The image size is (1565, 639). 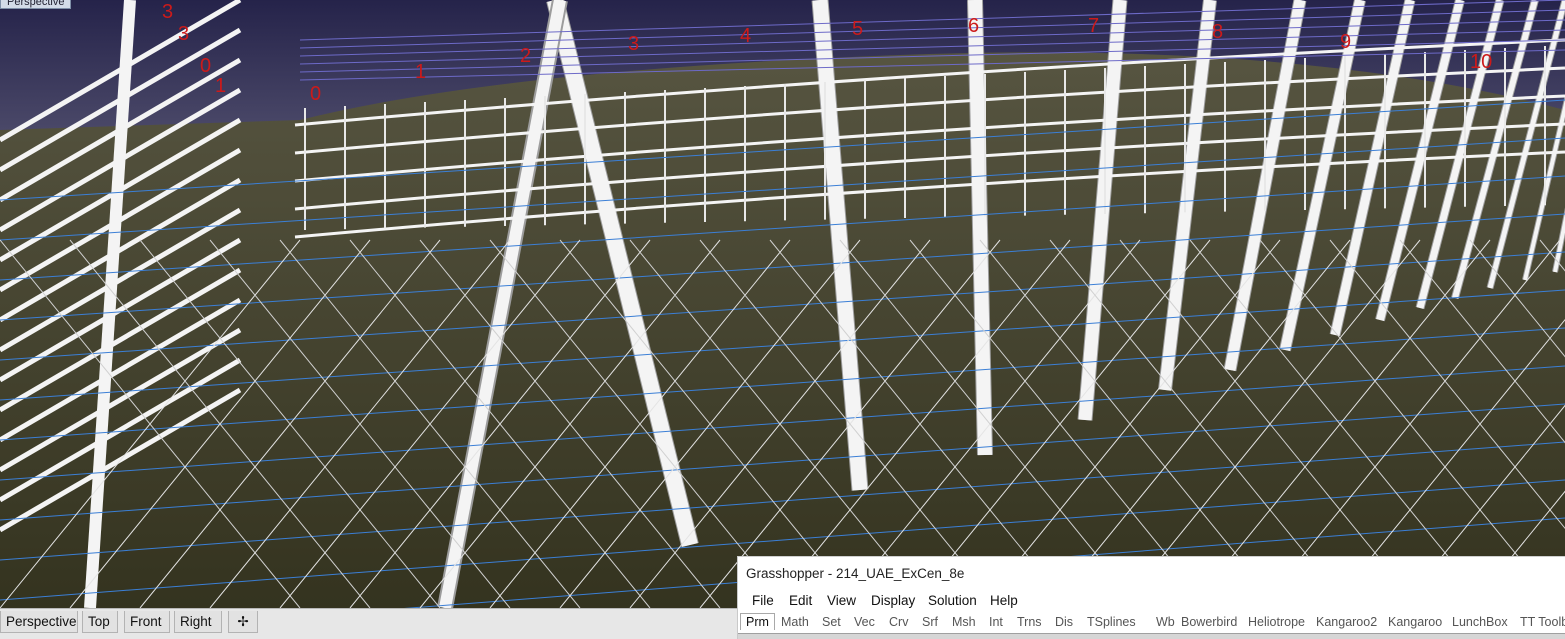 What do you see at coordinates (1029, 622) in the screenshot?
I see `tab-trns: Trns` at bounding box center [1029, 622].